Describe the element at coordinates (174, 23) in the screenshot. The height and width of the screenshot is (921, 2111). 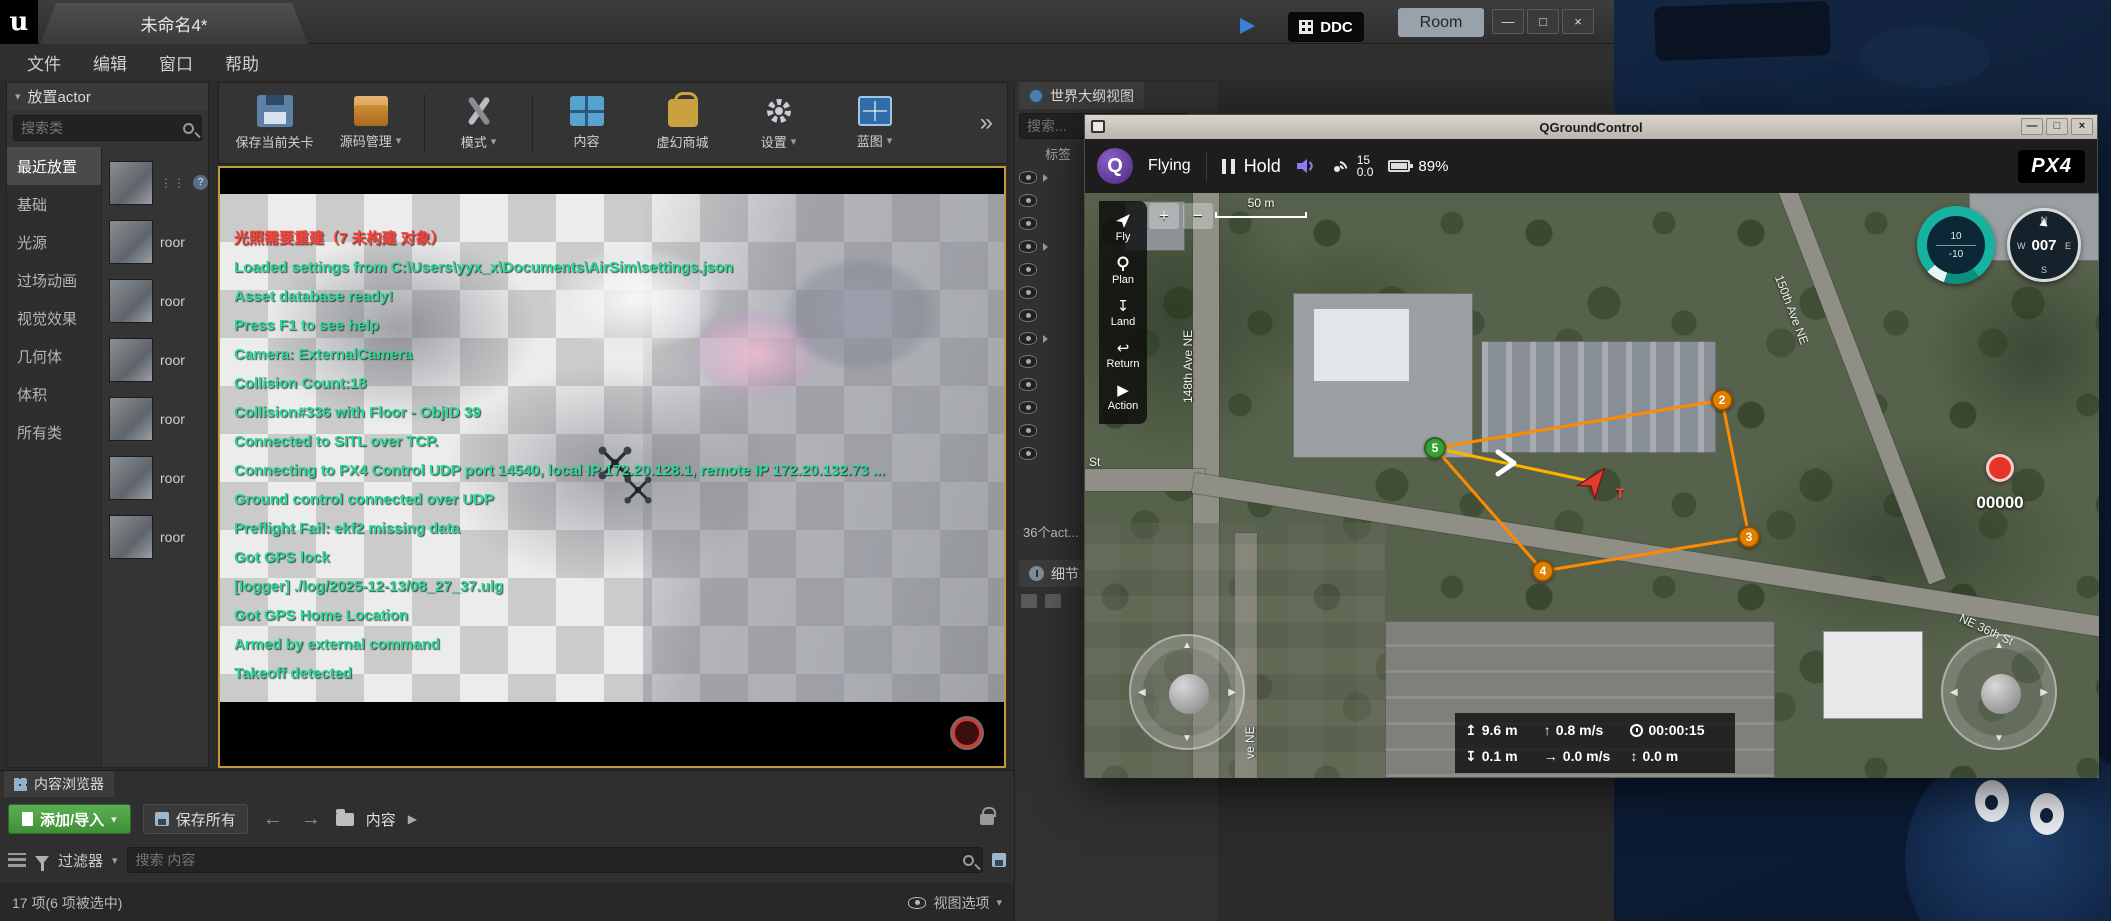
I see `level-tab: 未命名4*` at that location.